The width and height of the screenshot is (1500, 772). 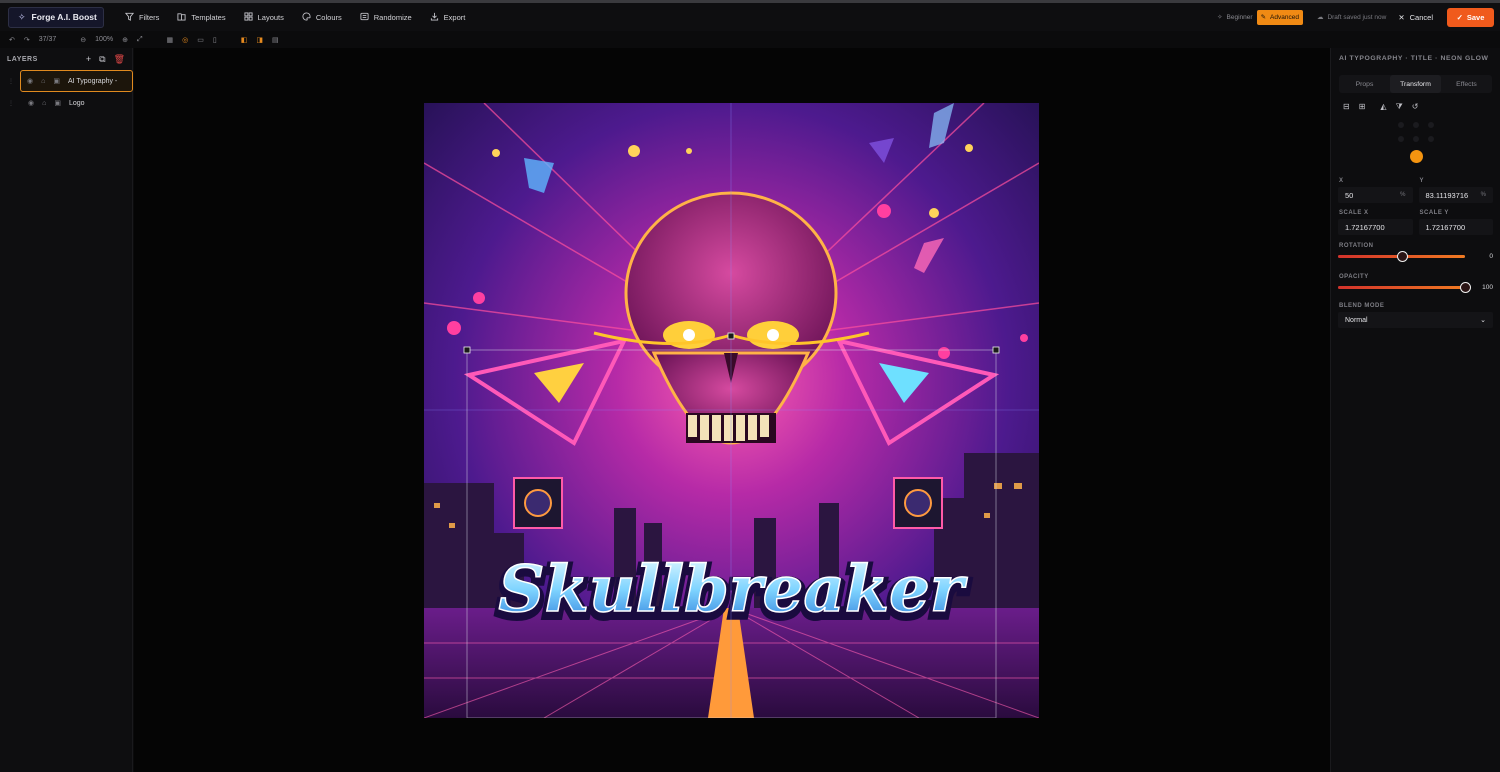 What do you see at coordinates (1341, 181) in the screenshot?
I see `x-label: X` at bounding box center [1341, 181].